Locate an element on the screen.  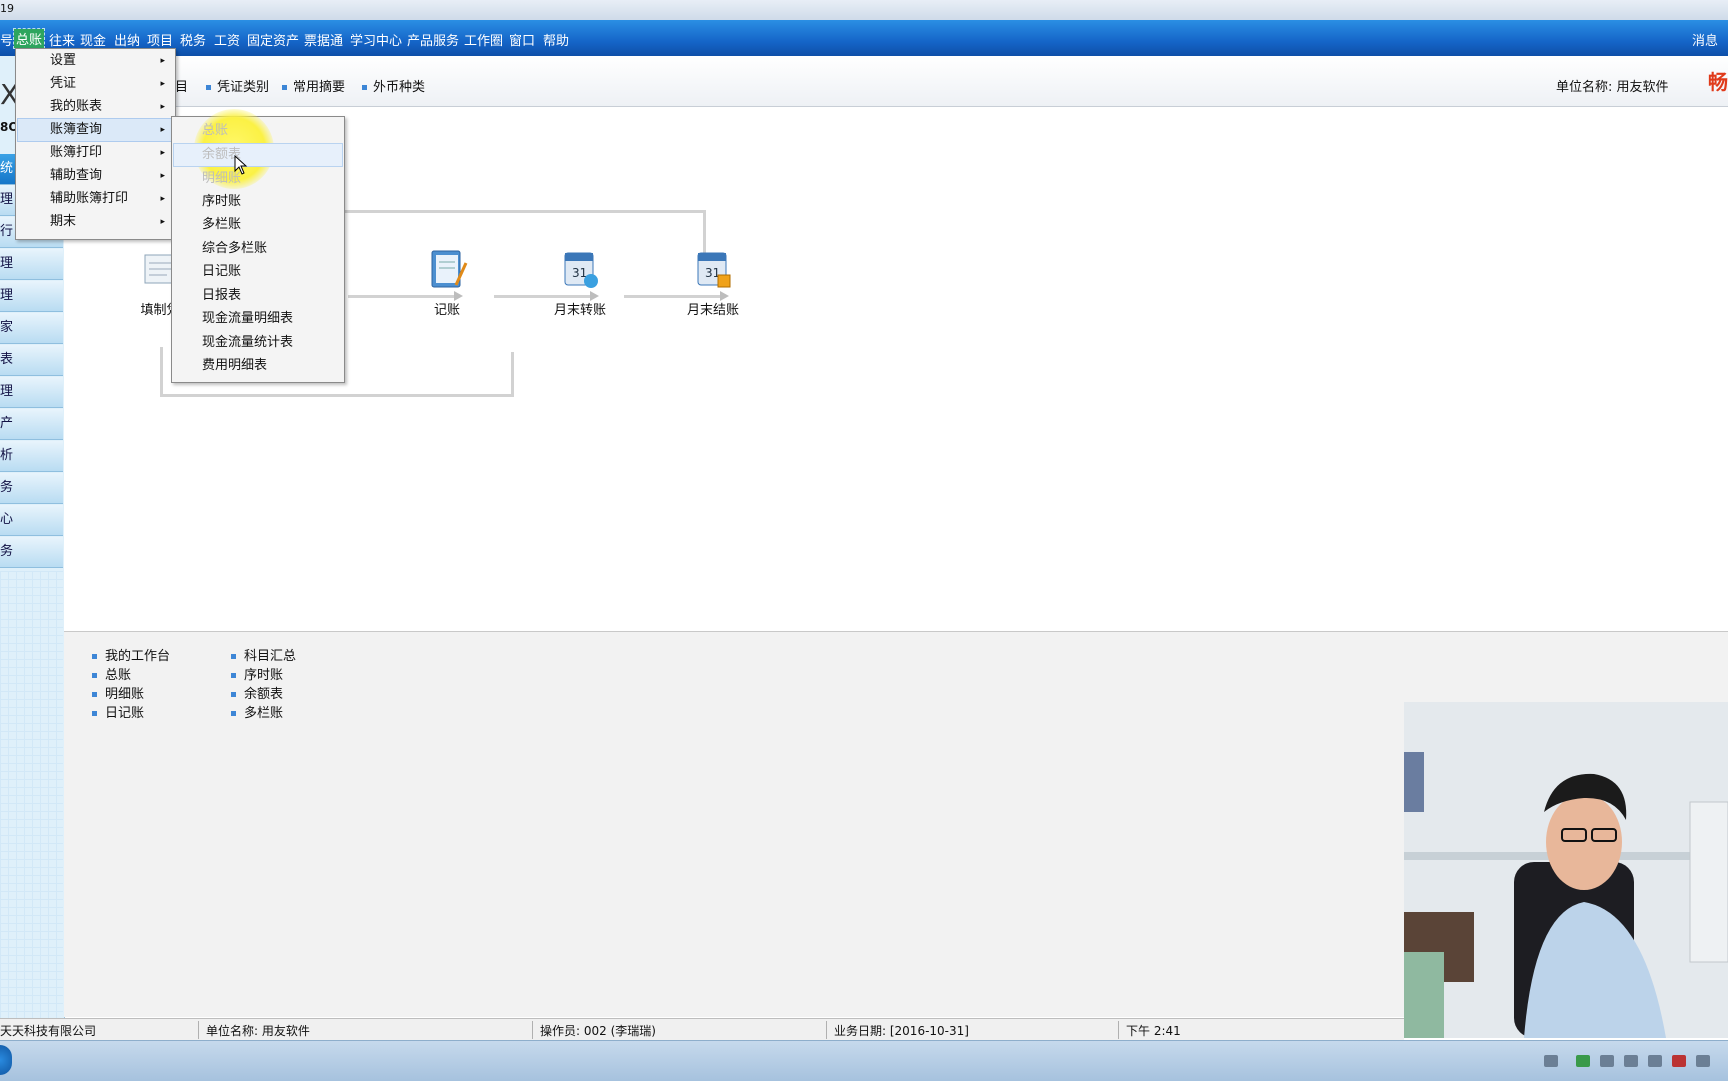
start-button is located at coordinates (6, 1060).